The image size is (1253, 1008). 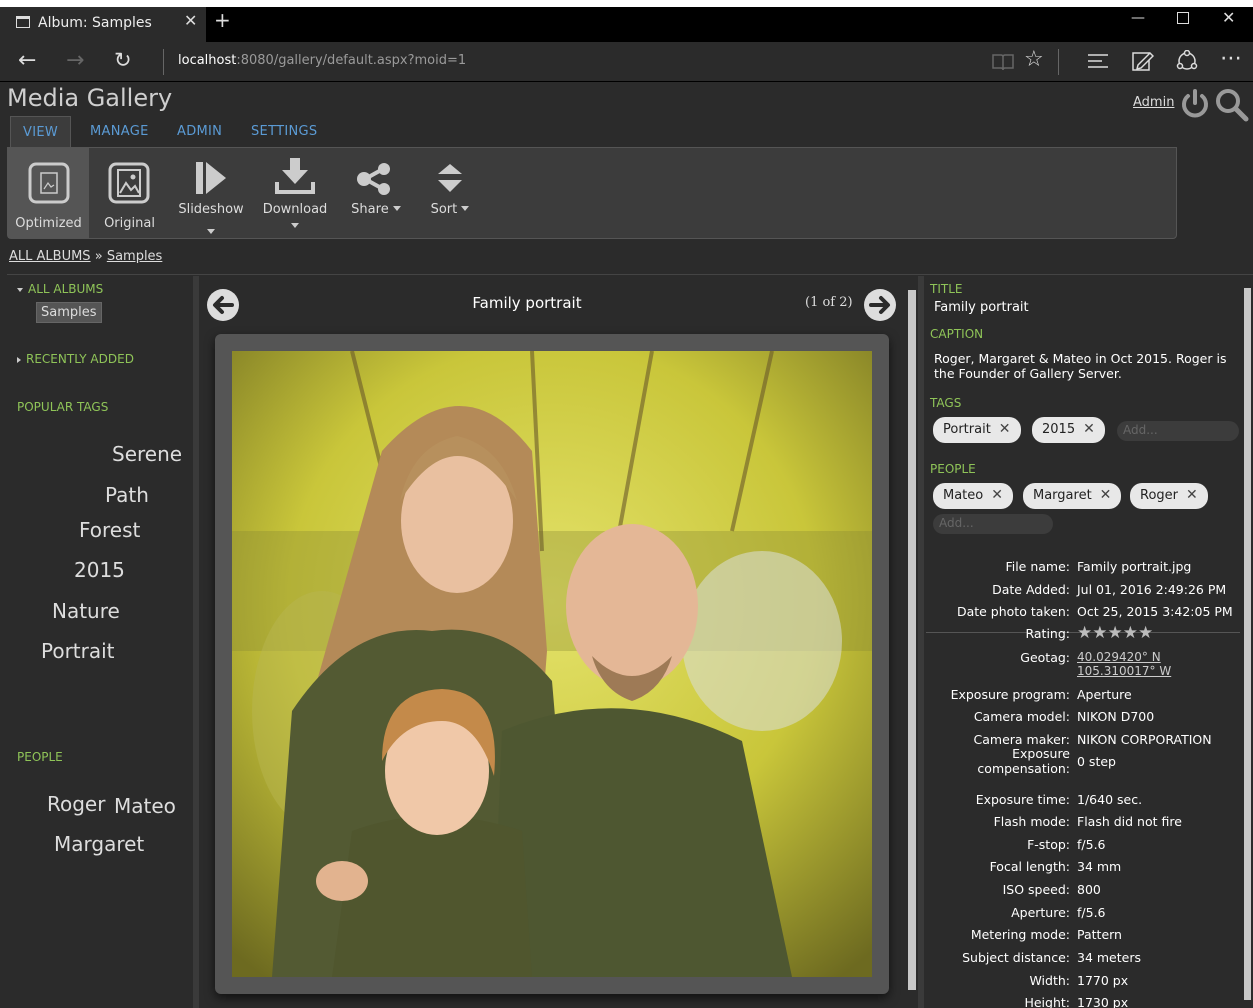 I want to click on metadata-key: F-stop:, so click(x=1048, y=844).